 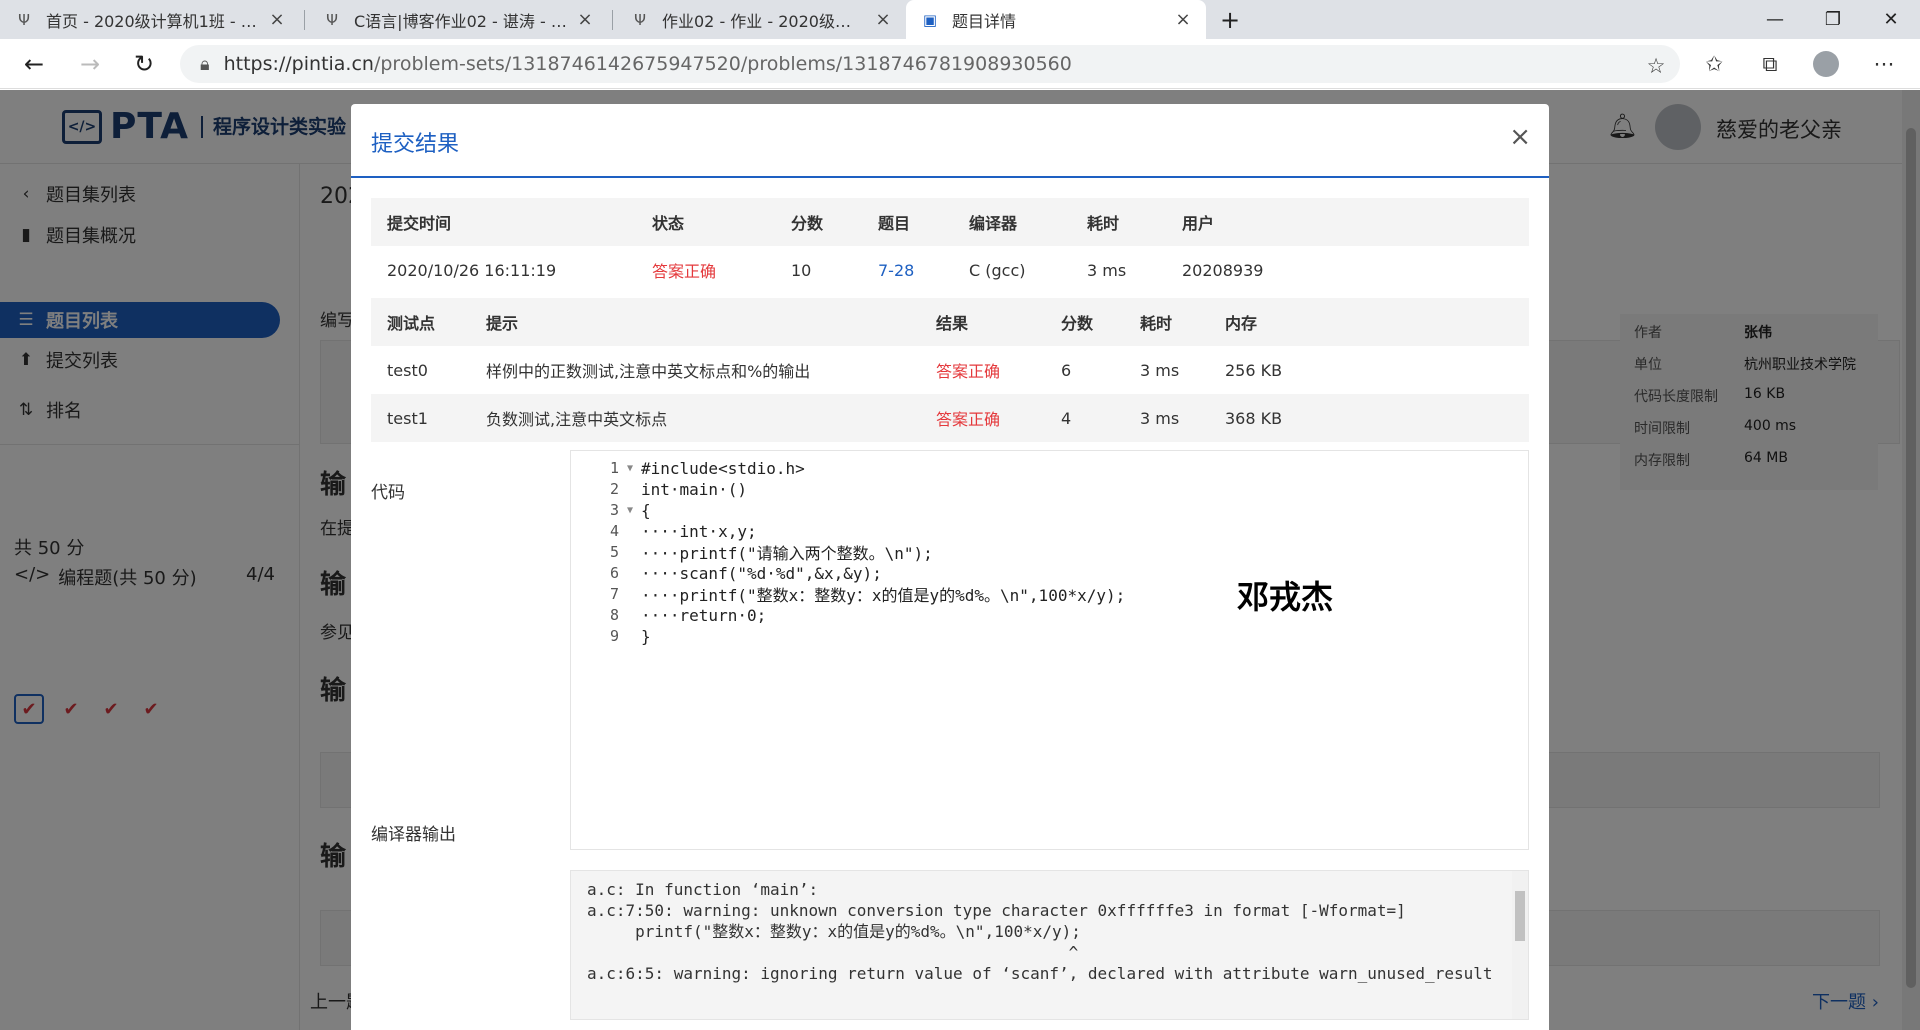 What do you see at coordinates (1254, 418) in the screenshot?
I see `test-memory: 368 KB` at bounding box center [1254, 418].